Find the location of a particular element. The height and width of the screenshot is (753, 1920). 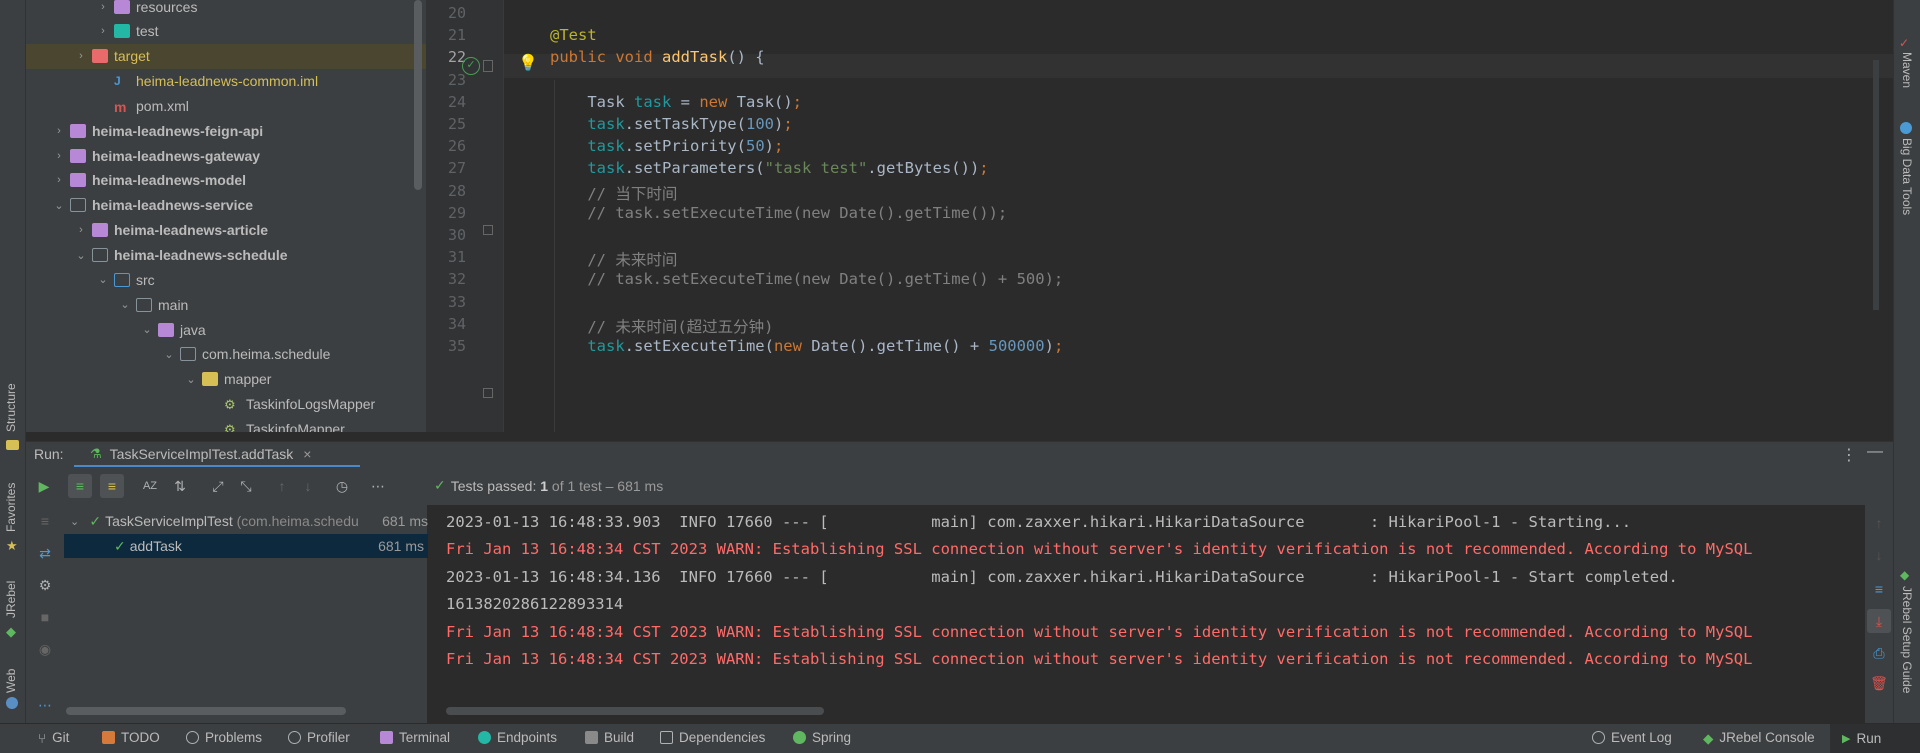

toggle-icon: ≡ is located at coordinates (45, 521).